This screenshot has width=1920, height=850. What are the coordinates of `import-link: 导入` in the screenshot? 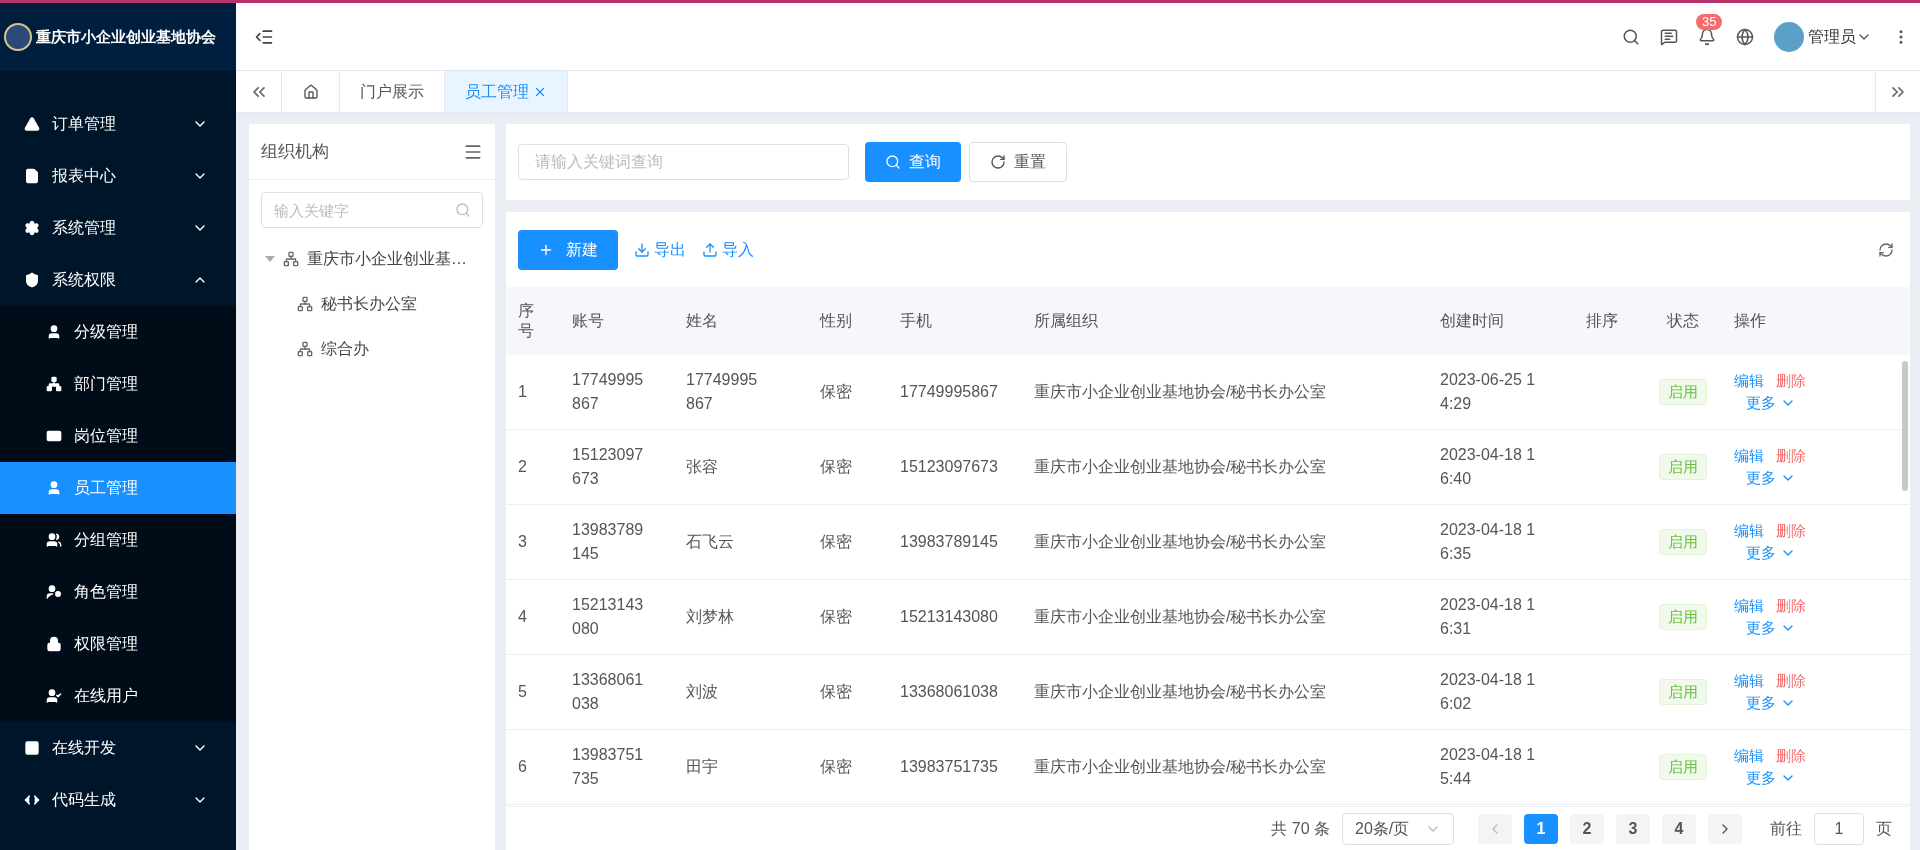 It's located at (728, 249).